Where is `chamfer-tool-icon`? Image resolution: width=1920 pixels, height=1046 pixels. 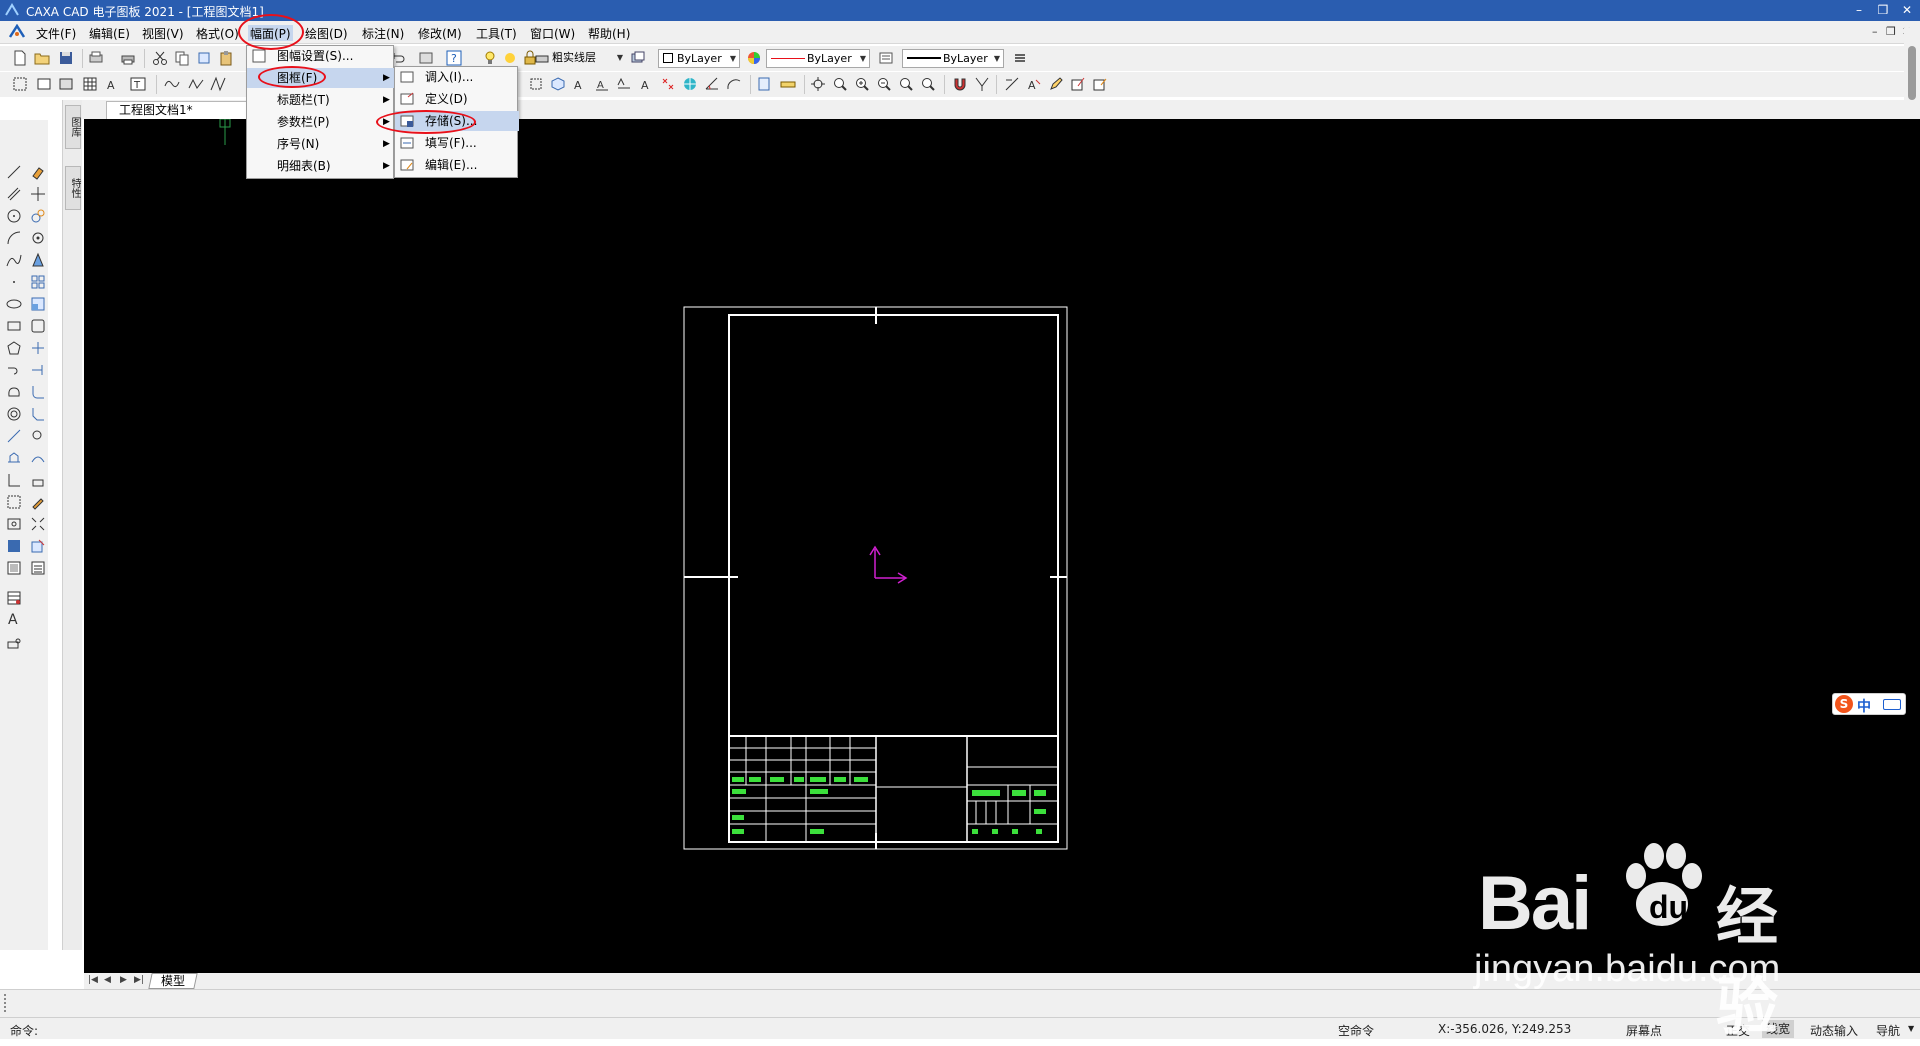 chamfer-tool-icon is located at coordinates (38, 414).